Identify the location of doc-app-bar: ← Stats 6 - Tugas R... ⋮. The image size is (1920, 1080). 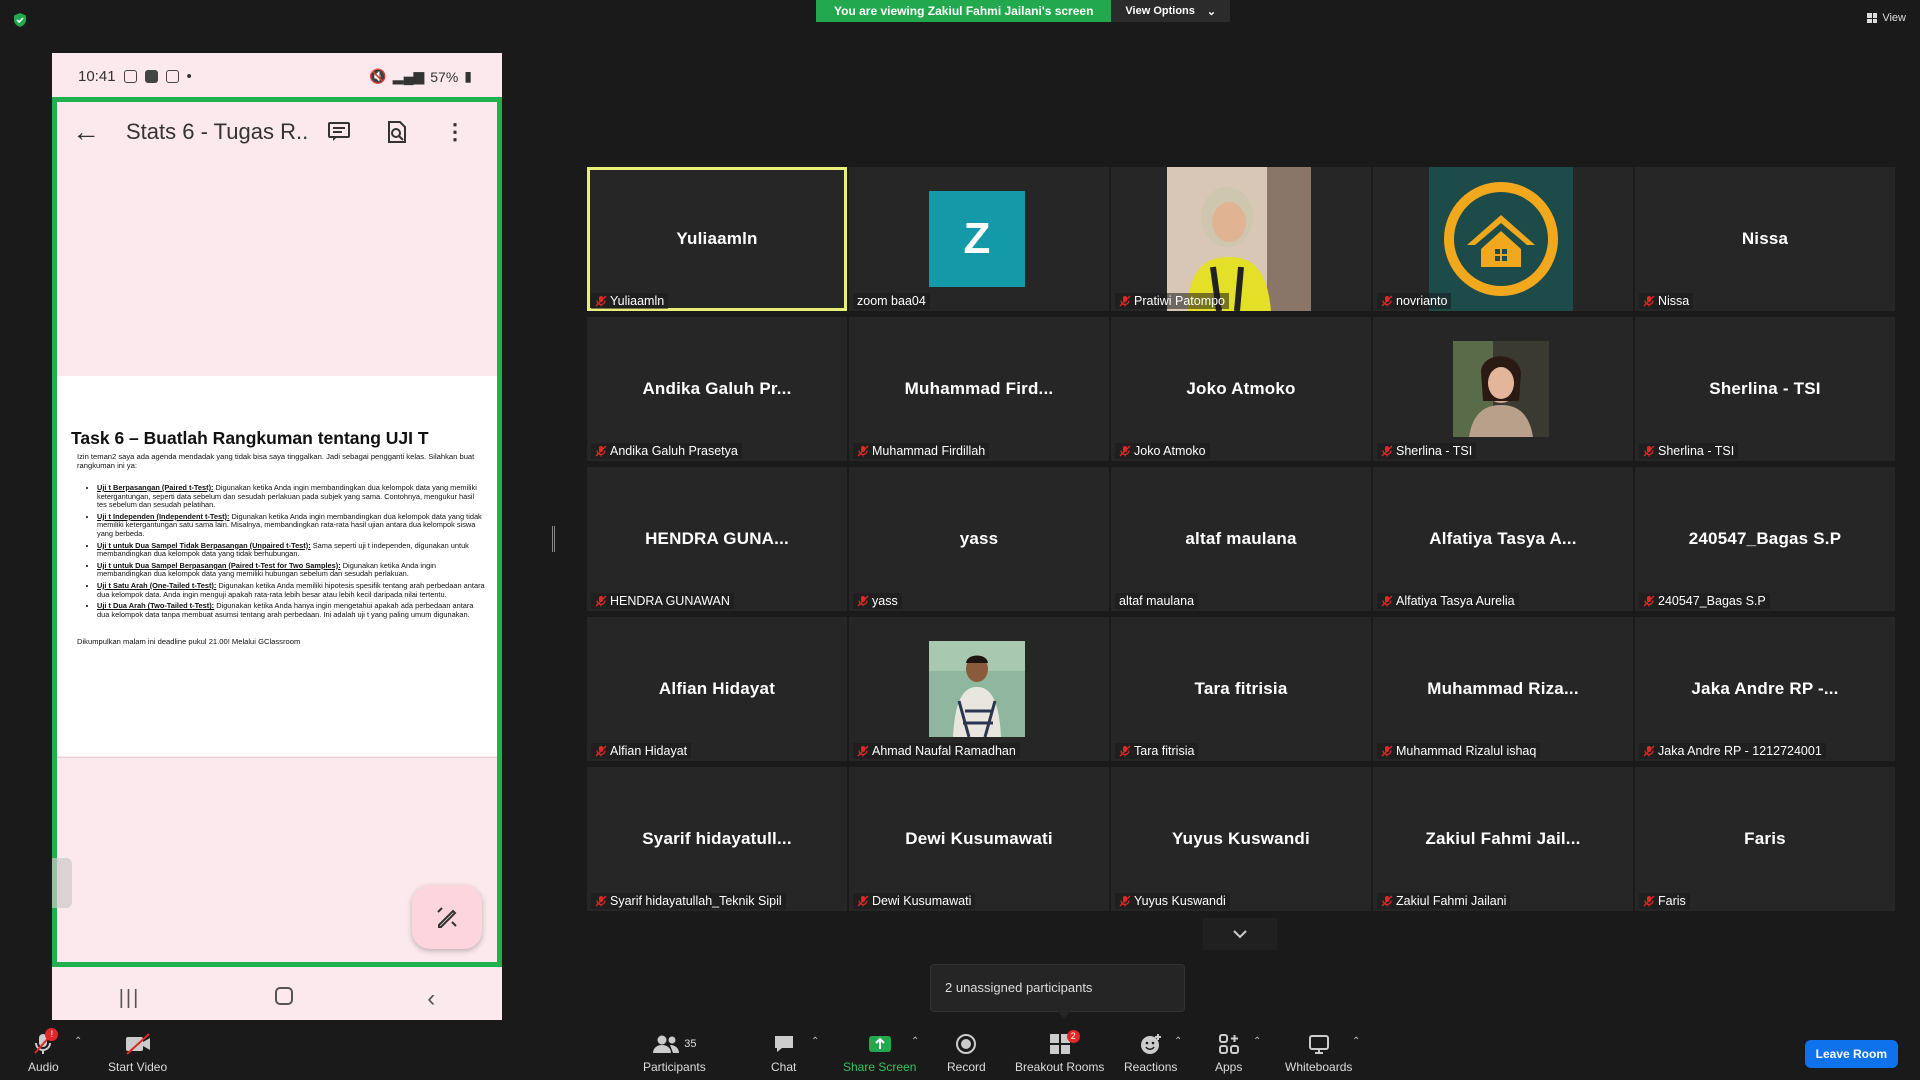
(277, 132).